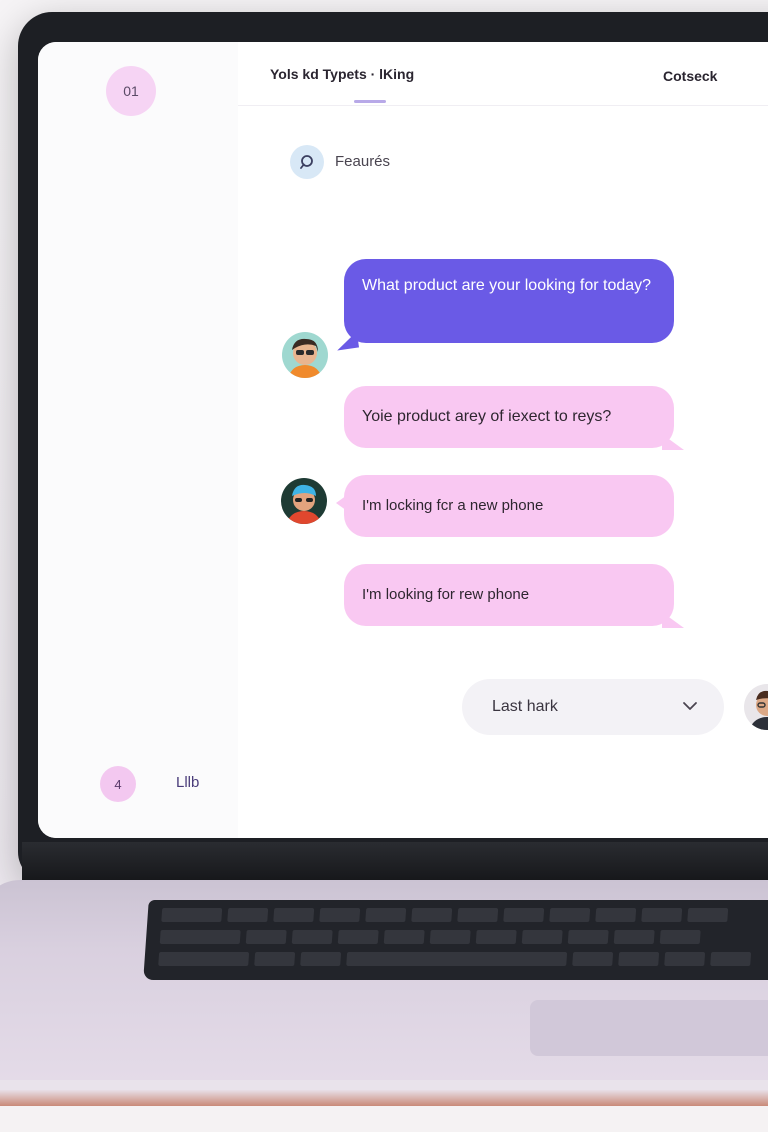 This screenshot has height=1132, width=768. Describe the element at coordinates (370, 101) in the screenshot. I see `active-tab-indicator` at that location.